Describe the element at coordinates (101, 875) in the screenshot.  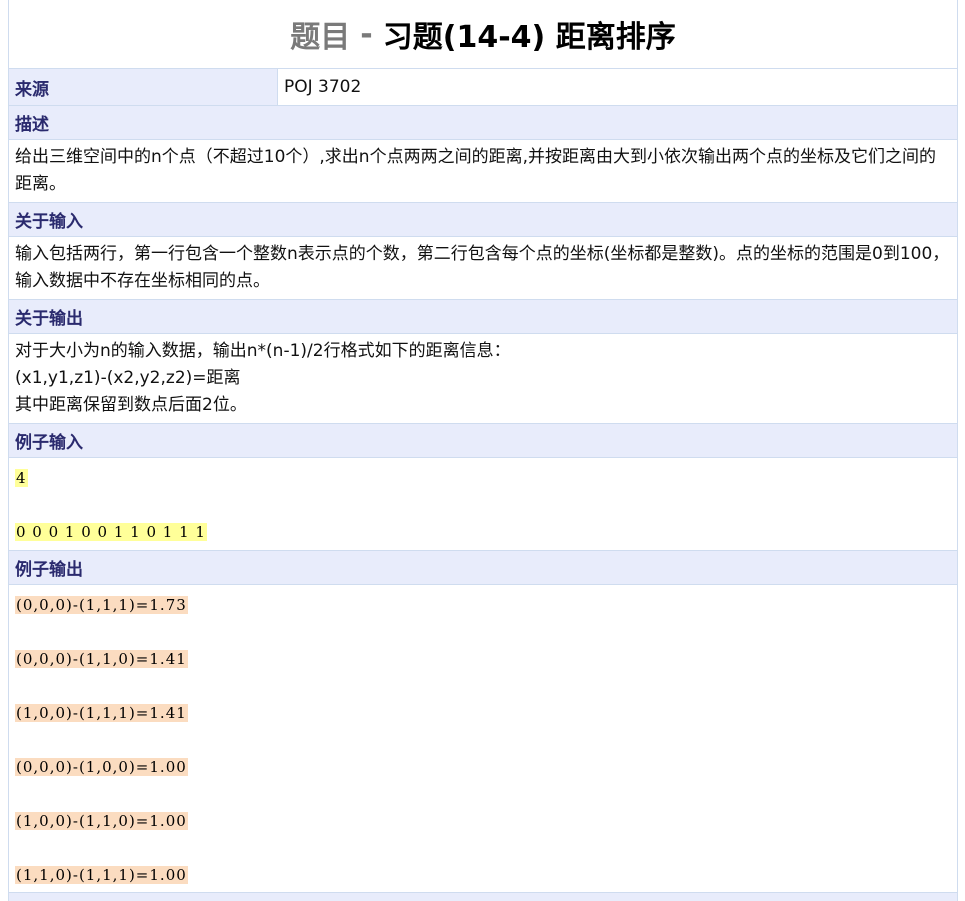
I see `sample-output-line: (1,1,0)-(1,1,1)=1.00` at that location.